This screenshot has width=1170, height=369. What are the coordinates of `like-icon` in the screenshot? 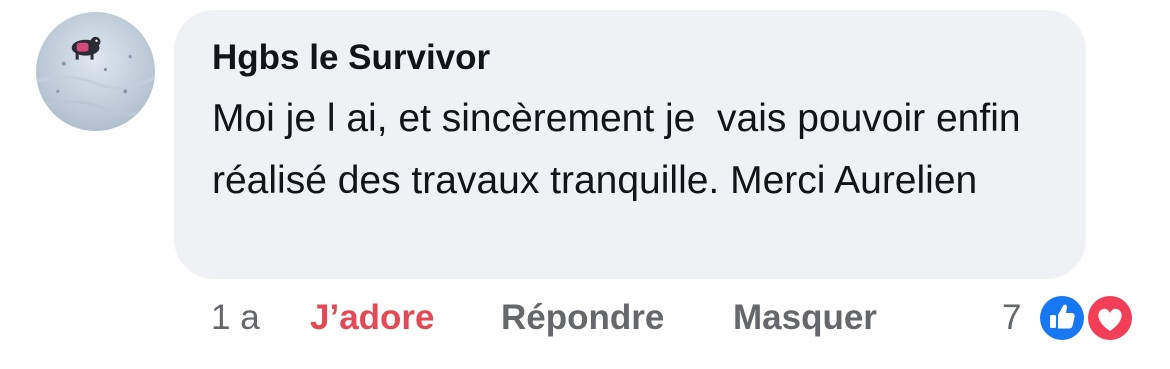 It's located at (1062, 318).